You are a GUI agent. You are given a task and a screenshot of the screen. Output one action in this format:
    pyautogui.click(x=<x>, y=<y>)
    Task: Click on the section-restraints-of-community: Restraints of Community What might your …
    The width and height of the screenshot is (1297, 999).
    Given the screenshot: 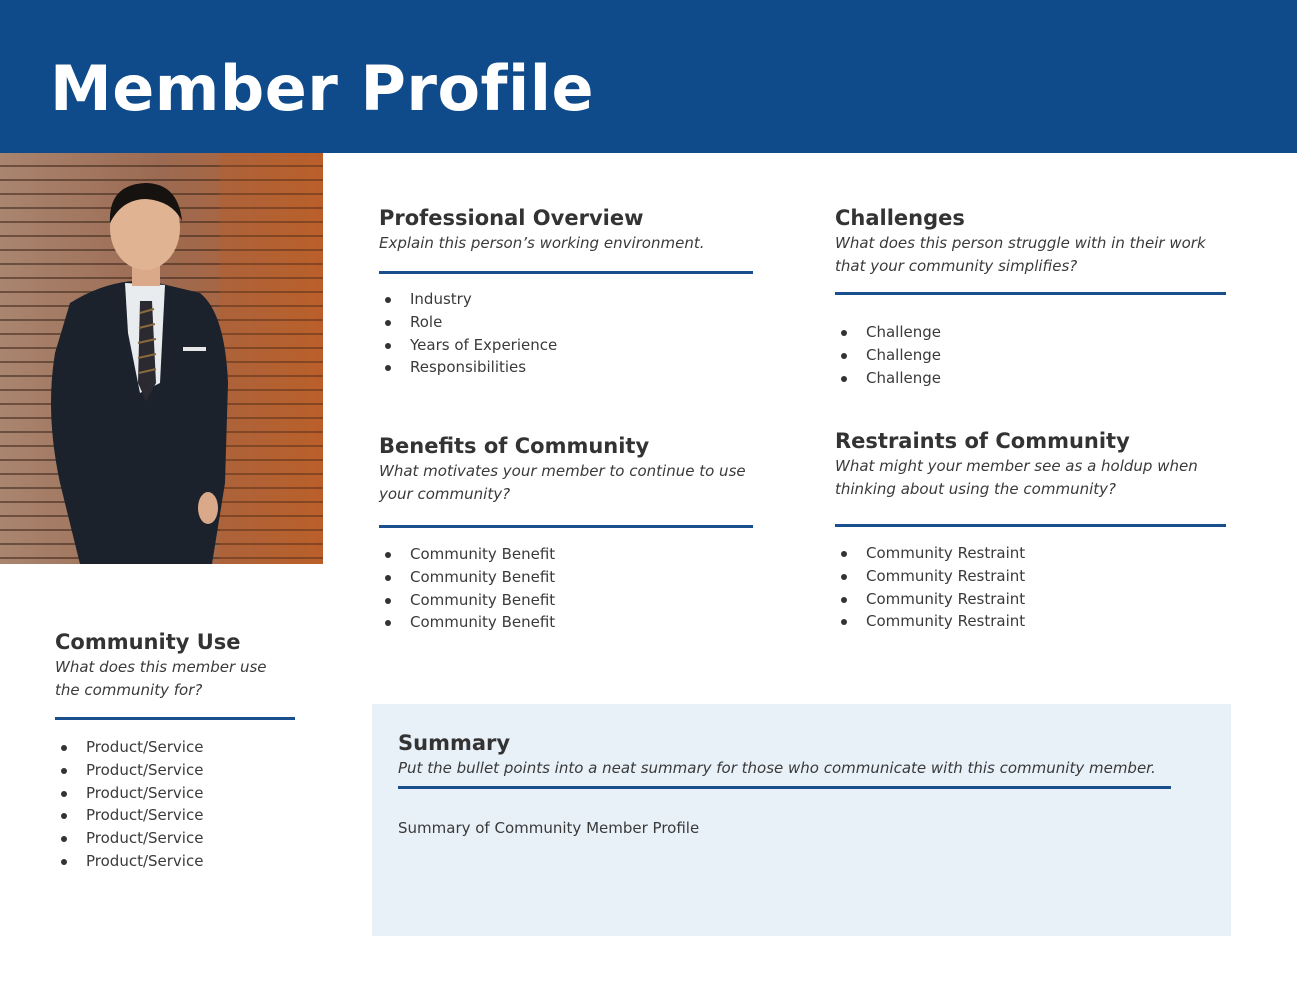 What is the action you would take?
    pyautogui.click(x=1030, y=530)
    